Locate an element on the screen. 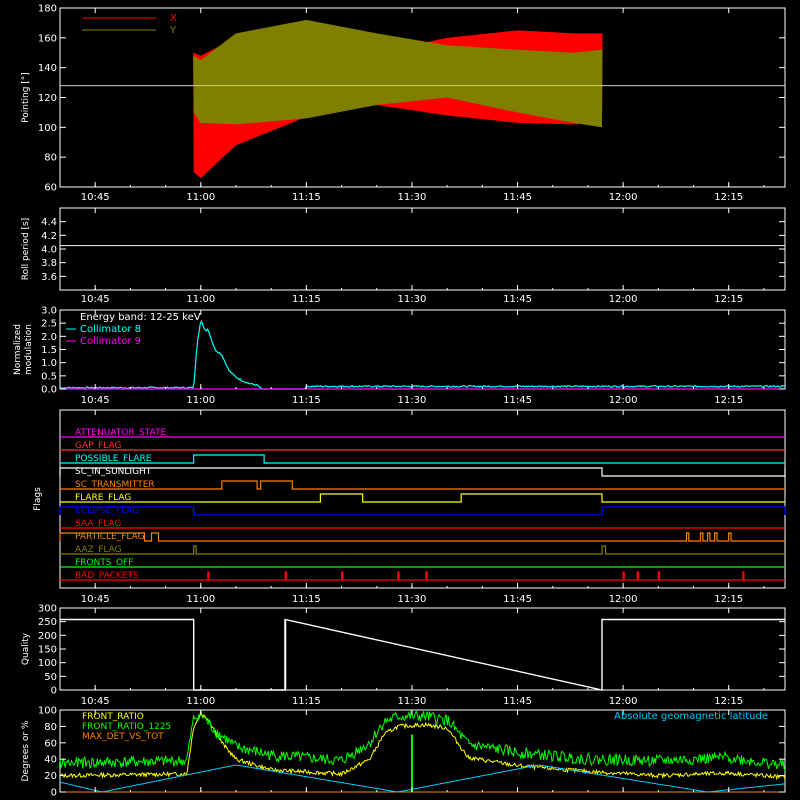 The image size is (800, 800). roll-ylabel: Roll period [s] is located at coordinates (26, 249).